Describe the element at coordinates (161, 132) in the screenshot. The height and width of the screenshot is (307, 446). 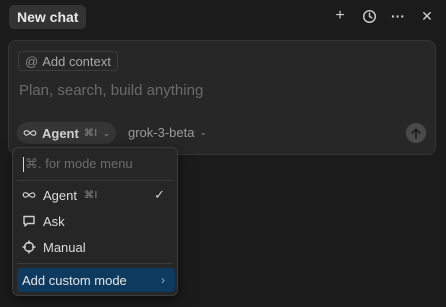
I see `model-label: grok-3-beta` at that location.